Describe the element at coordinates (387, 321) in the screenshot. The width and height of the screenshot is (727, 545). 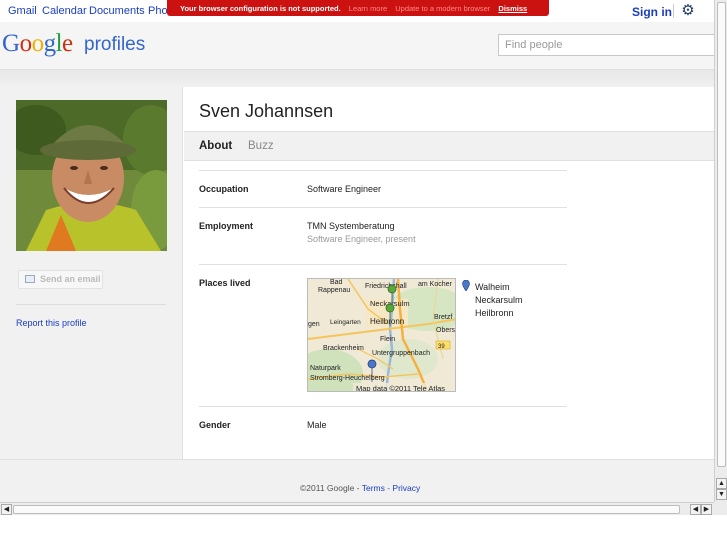
I see `map-label: Heilbronn` at that location.